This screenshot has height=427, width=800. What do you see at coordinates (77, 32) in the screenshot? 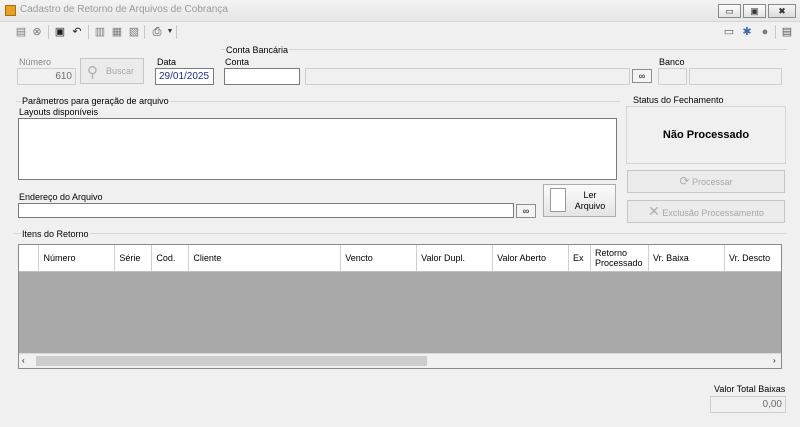
I see `undo-icon: ↶` at bounding box center [77, 32].